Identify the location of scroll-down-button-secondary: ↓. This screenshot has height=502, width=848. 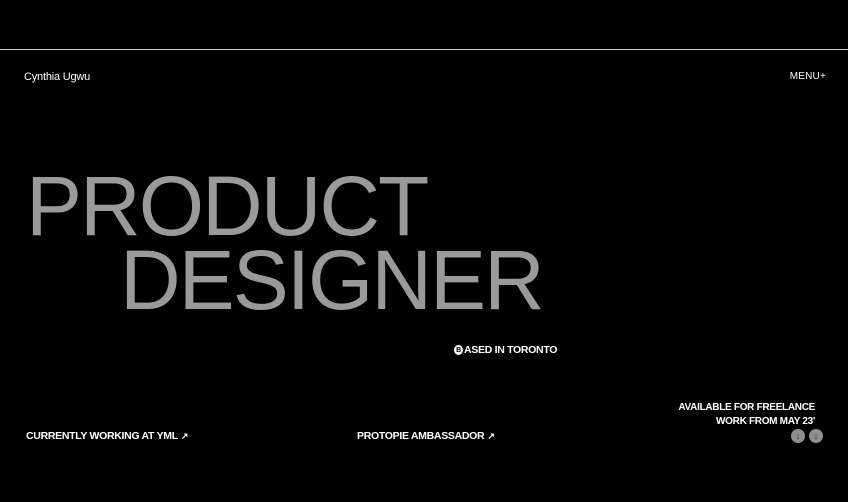
(816, 436).